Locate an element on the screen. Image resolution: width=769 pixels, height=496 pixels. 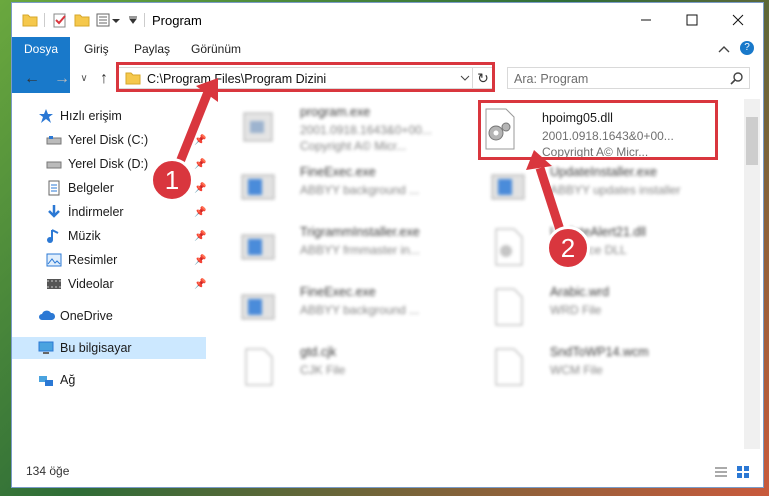
callout-step-1: 1 is located at coordinates (172, 180).